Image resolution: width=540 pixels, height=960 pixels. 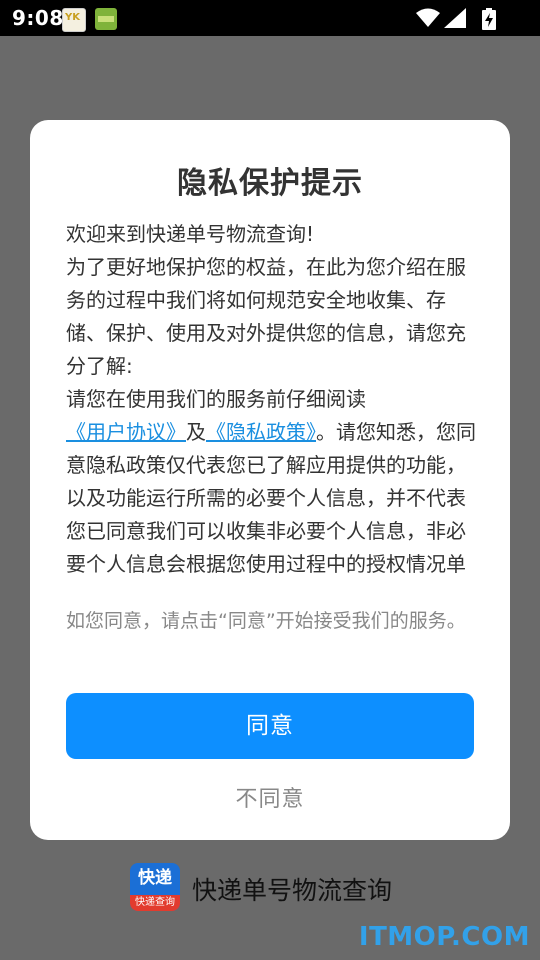 I want to click on user-agreement-link: 《用户协议》, so click(x=126, y=432).